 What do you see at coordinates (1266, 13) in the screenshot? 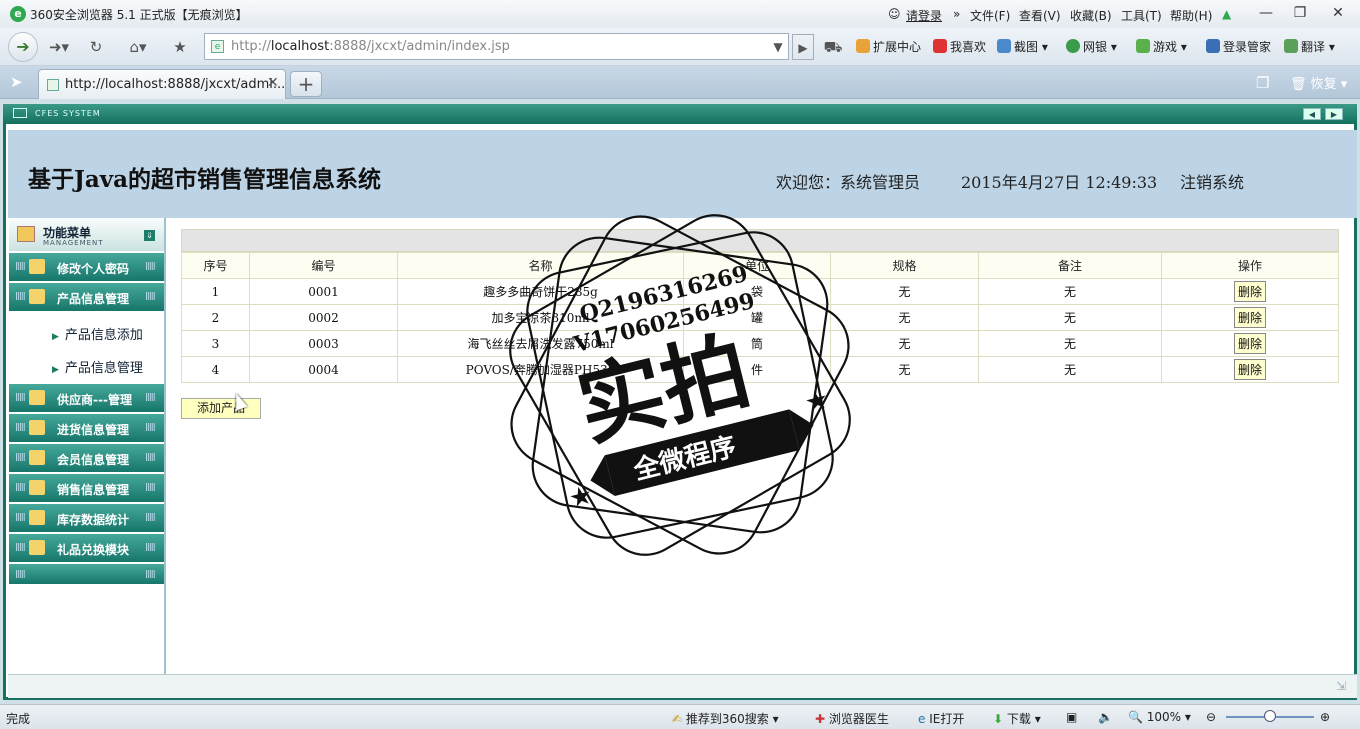
I see `minimize-button: —` at bounding box center [1266, 13].